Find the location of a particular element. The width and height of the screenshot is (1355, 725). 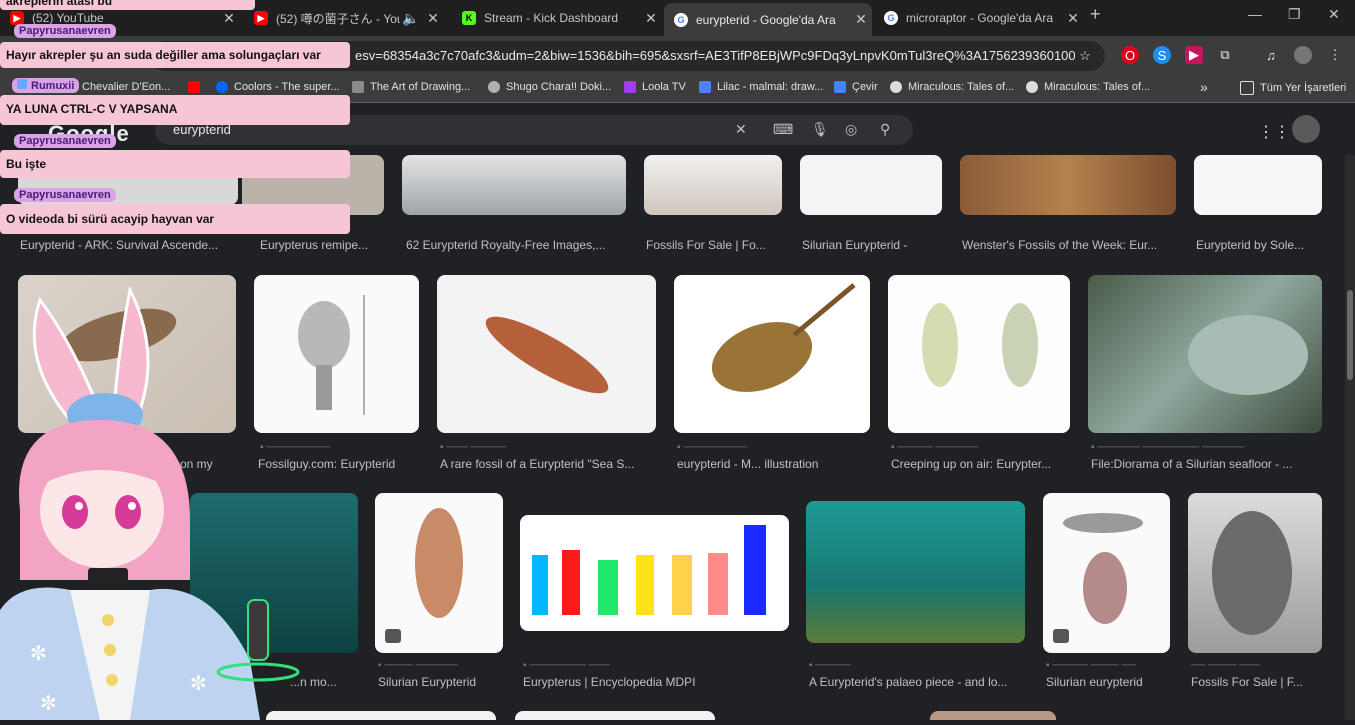

close-window-icon: ✕ is located at coordinates (1334, 14).